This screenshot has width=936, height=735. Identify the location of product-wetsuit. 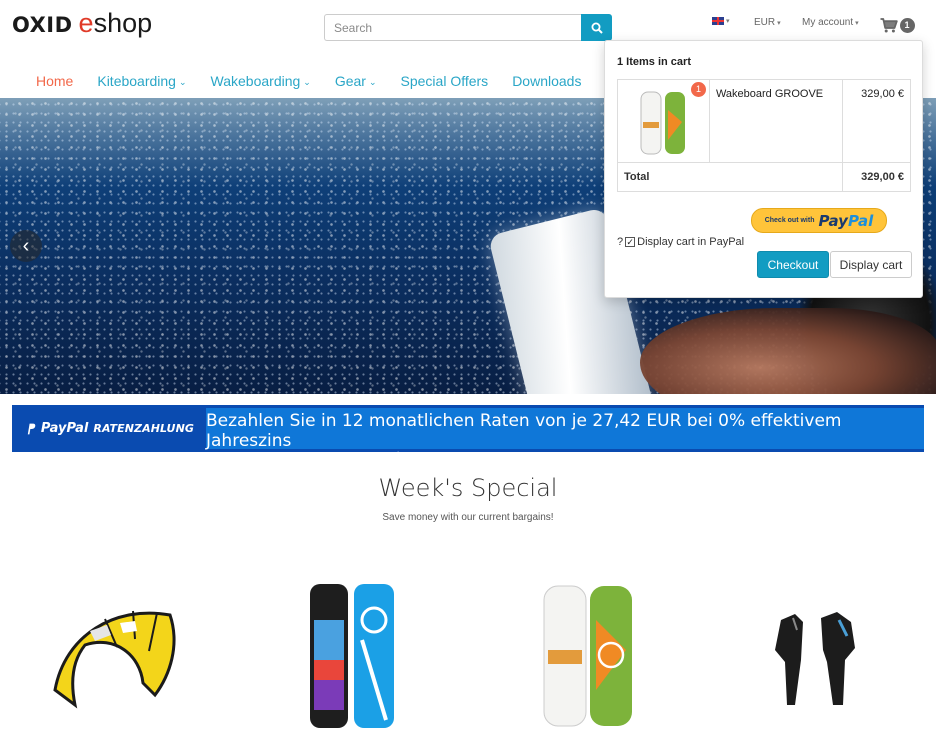
(815, 654).